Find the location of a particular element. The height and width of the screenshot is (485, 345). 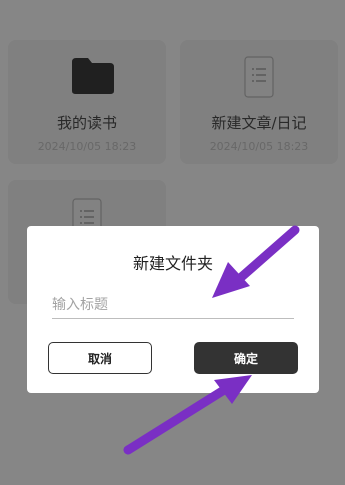

cancel-button: 取消 is located at coordinates (100, 358).